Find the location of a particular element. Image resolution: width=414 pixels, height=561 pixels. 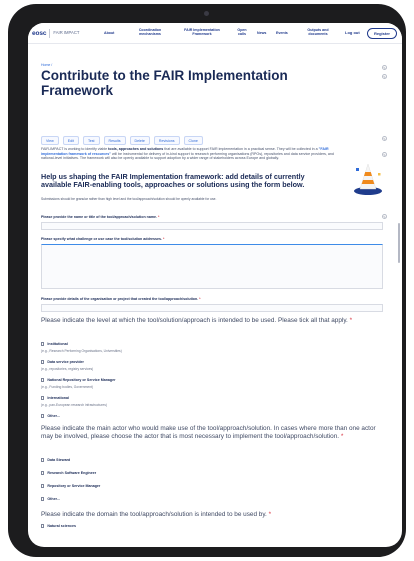

scrollbar-thumb is located at coordinates (399, 243).